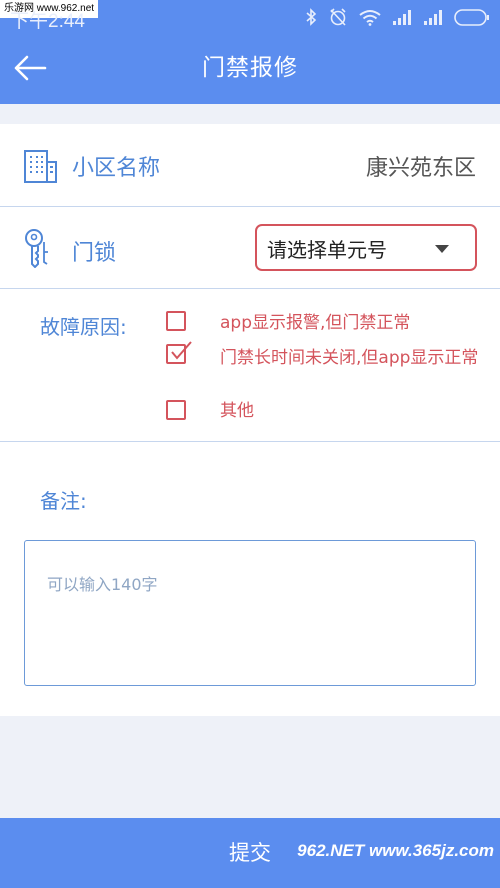  Describe the element at coordinates (47, 21) in the screenshot. I see `status-time: 下午2:44` at that location.